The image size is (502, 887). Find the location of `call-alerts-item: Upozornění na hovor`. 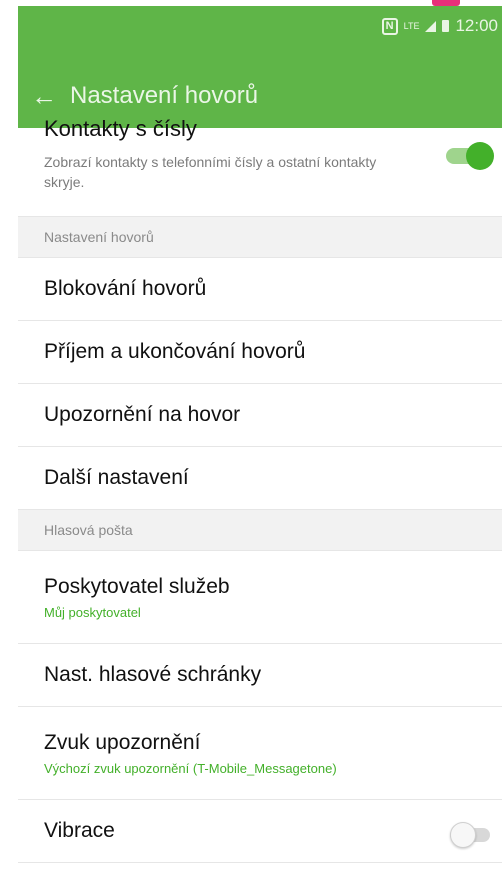

call-alerts-item: Upozornění na hovor is located at coordinates (260, 415).